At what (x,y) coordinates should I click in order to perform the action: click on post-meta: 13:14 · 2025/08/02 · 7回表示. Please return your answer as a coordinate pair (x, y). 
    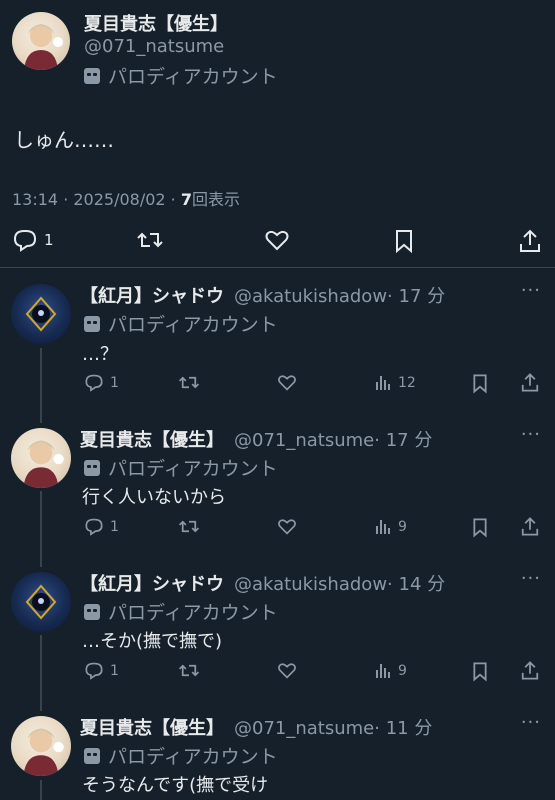
    Looking at the image, I should click on (126, 198).